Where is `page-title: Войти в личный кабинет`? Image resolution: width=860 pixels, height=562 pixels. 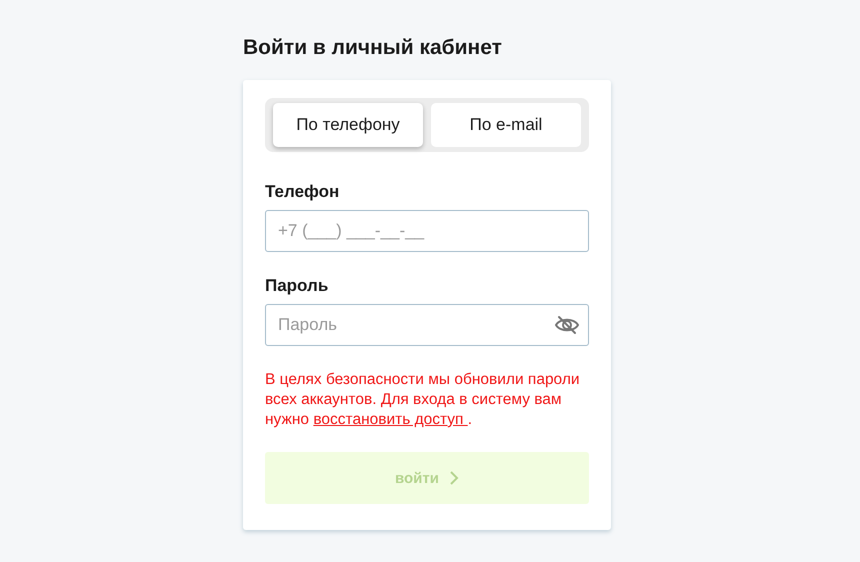
page-title: Войти в личный кабинет is located at coordinates (373, 48).